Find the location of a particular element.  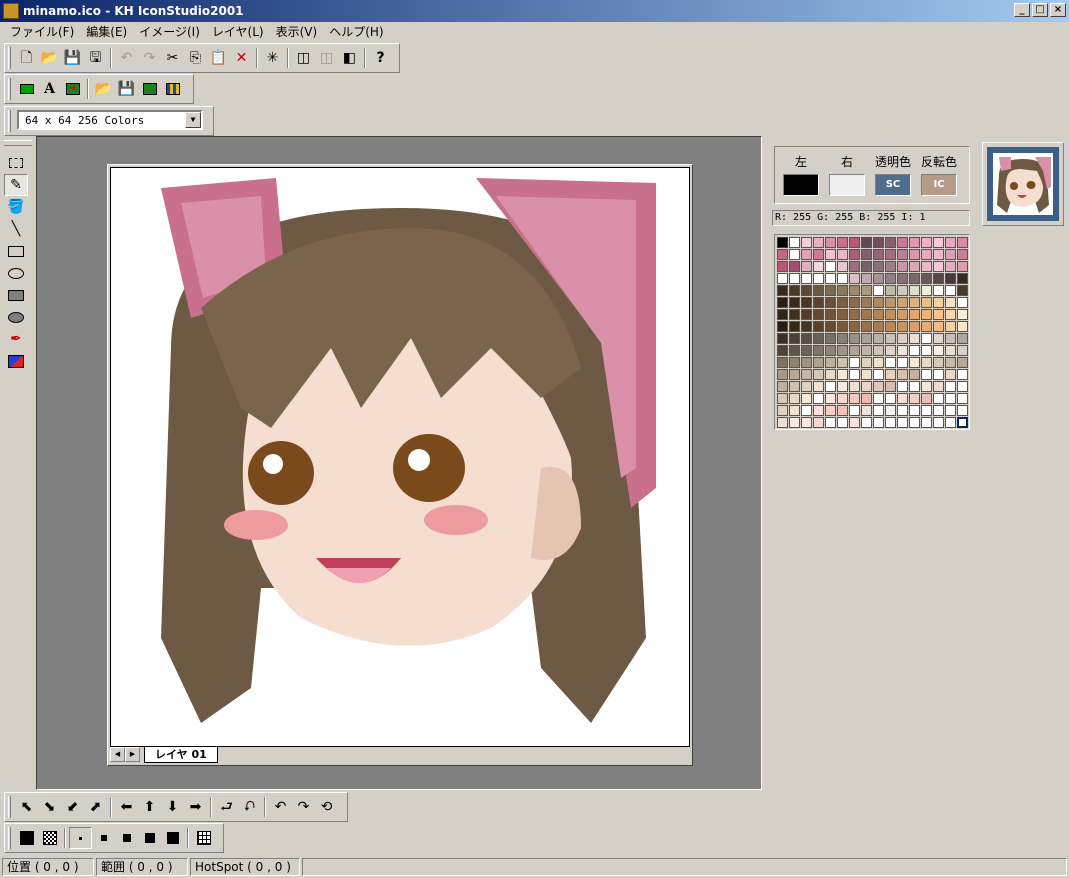

open-image-icon: 📂 is located at coordinates (103, 89).